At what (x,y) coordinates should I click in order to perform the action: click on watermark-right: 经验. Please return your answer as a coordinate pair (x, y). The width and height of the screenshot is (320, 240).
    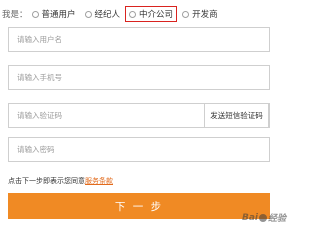
    Looking at the image, I should click on (276, 219).